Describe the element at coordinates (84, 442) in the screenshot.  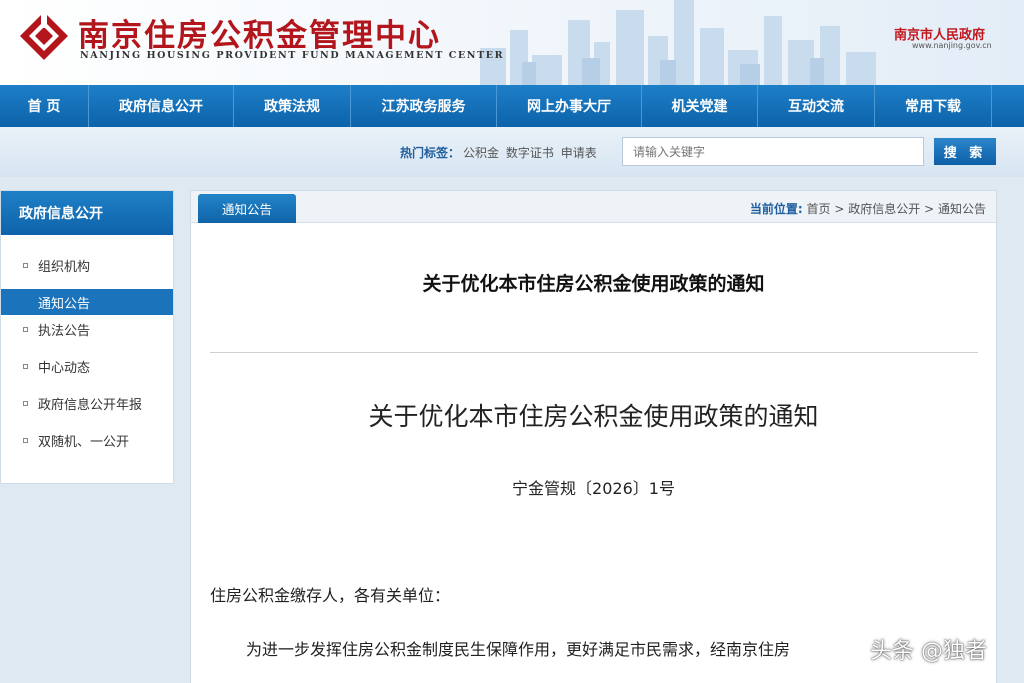
I see `sidebar-item-label: 双随机、一公开` at that location.